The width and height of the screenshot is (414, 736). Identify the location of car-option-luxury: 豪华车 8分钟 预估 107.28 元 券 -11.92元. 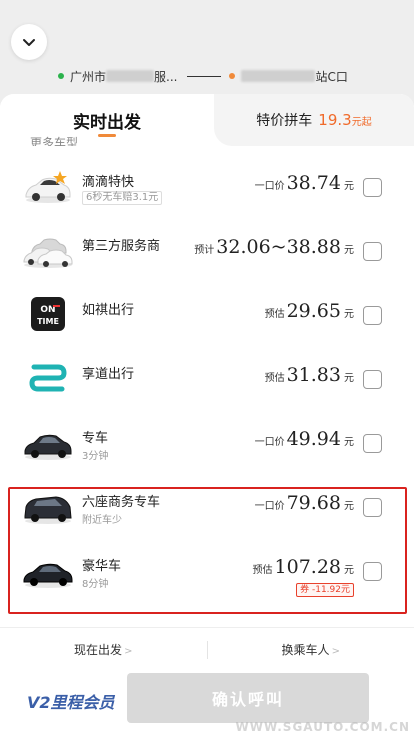
(207, 573).